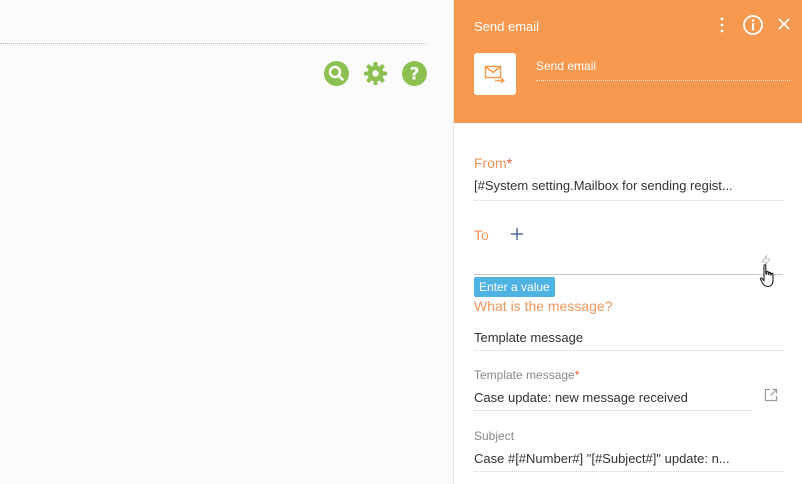  I want to click on message-label: What is the message?, so click(543, 306).